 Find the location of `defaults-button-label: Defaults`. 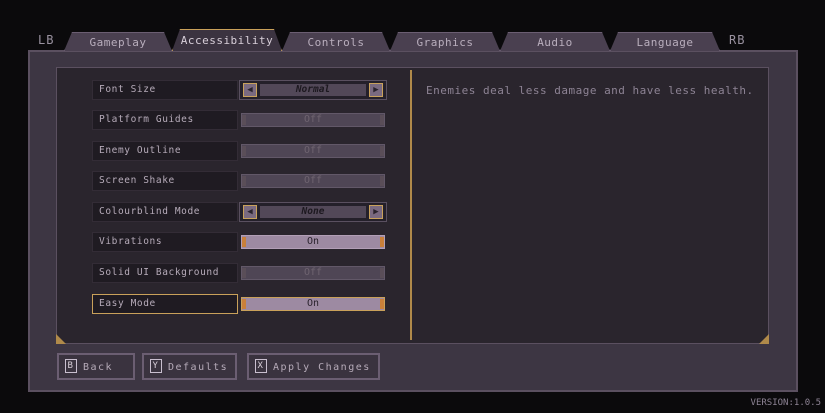

defaults-button-label: Defaults is located at coordinates (198, 367).